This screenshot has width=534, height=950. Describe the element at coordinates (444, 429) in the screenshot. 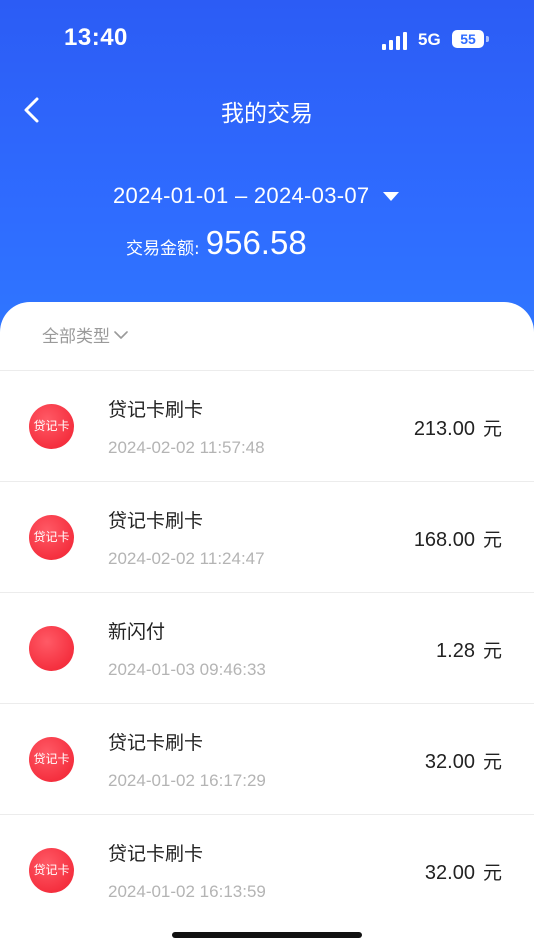

I see `amount-number: 213.00` at that location.